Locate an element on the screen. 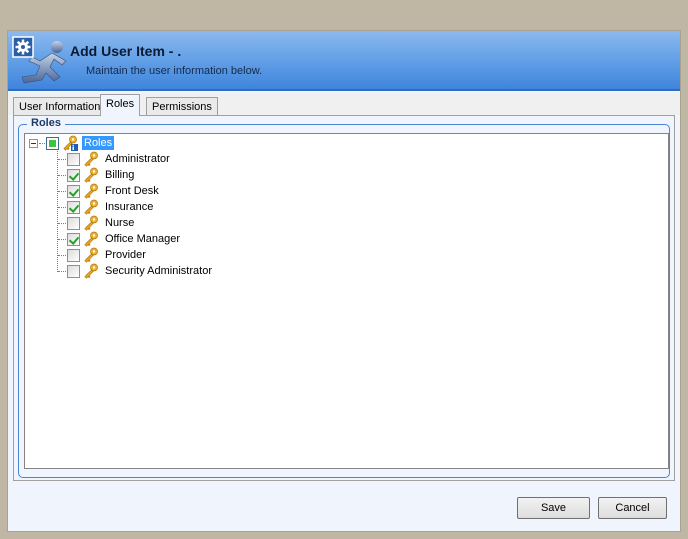 The image size is (688, 539). collapse-toggle is located at coordinates (33, 143).